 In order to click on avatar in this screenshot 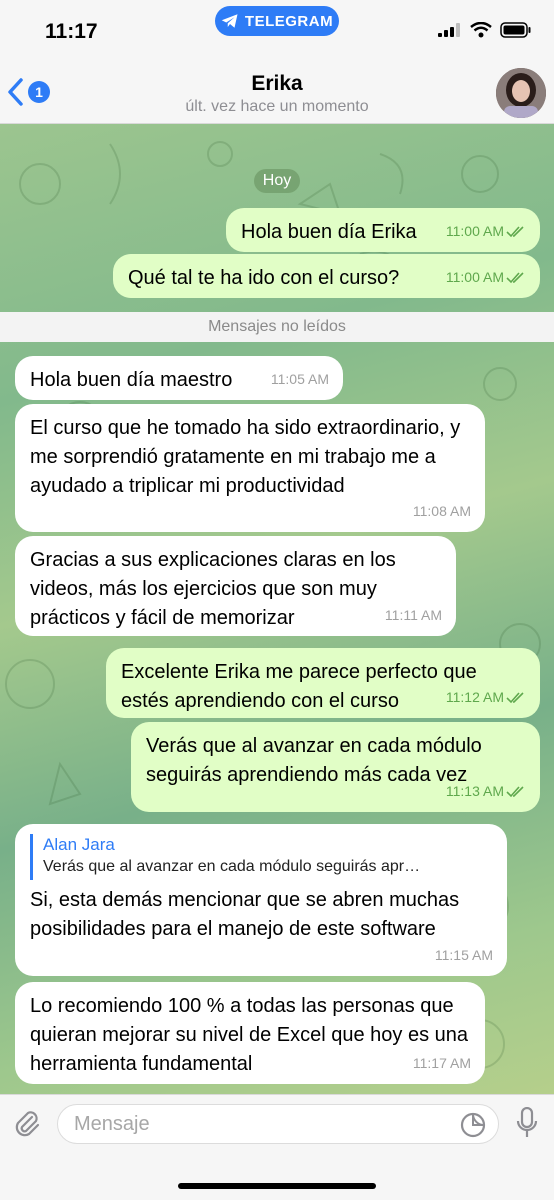, I will do `click(521, 93)`.